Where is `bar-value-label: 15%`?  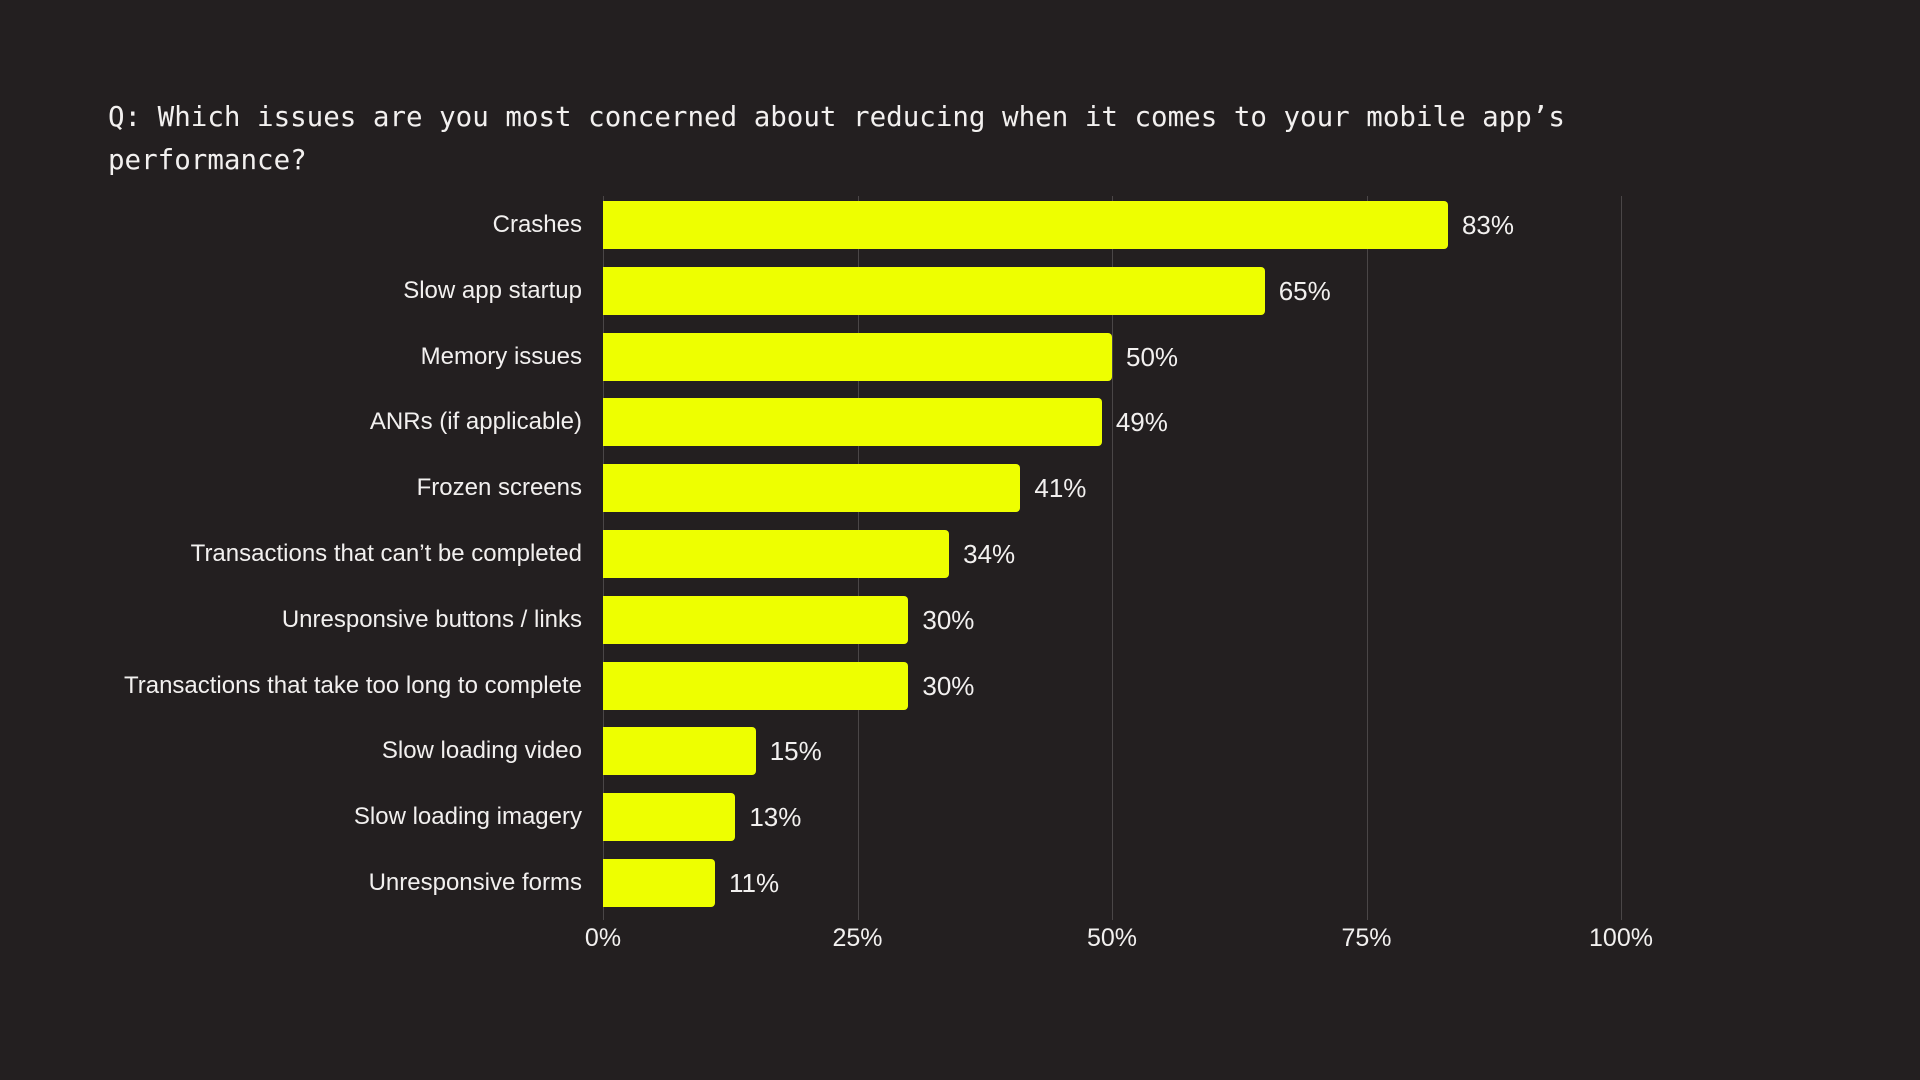
bar-value-label: 15% is located at coordinates (795, 751).